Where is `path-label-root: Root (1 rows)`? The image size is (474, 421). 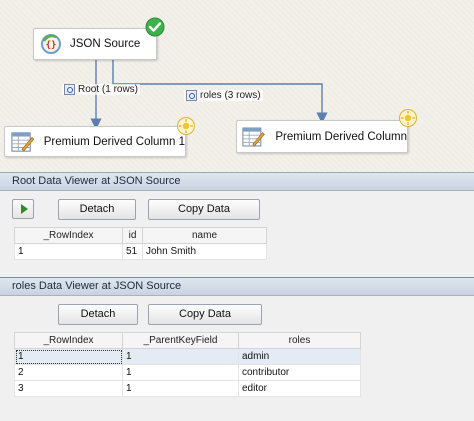
path-label-root: Root (1 rows) is located at coordinates (101, 89).